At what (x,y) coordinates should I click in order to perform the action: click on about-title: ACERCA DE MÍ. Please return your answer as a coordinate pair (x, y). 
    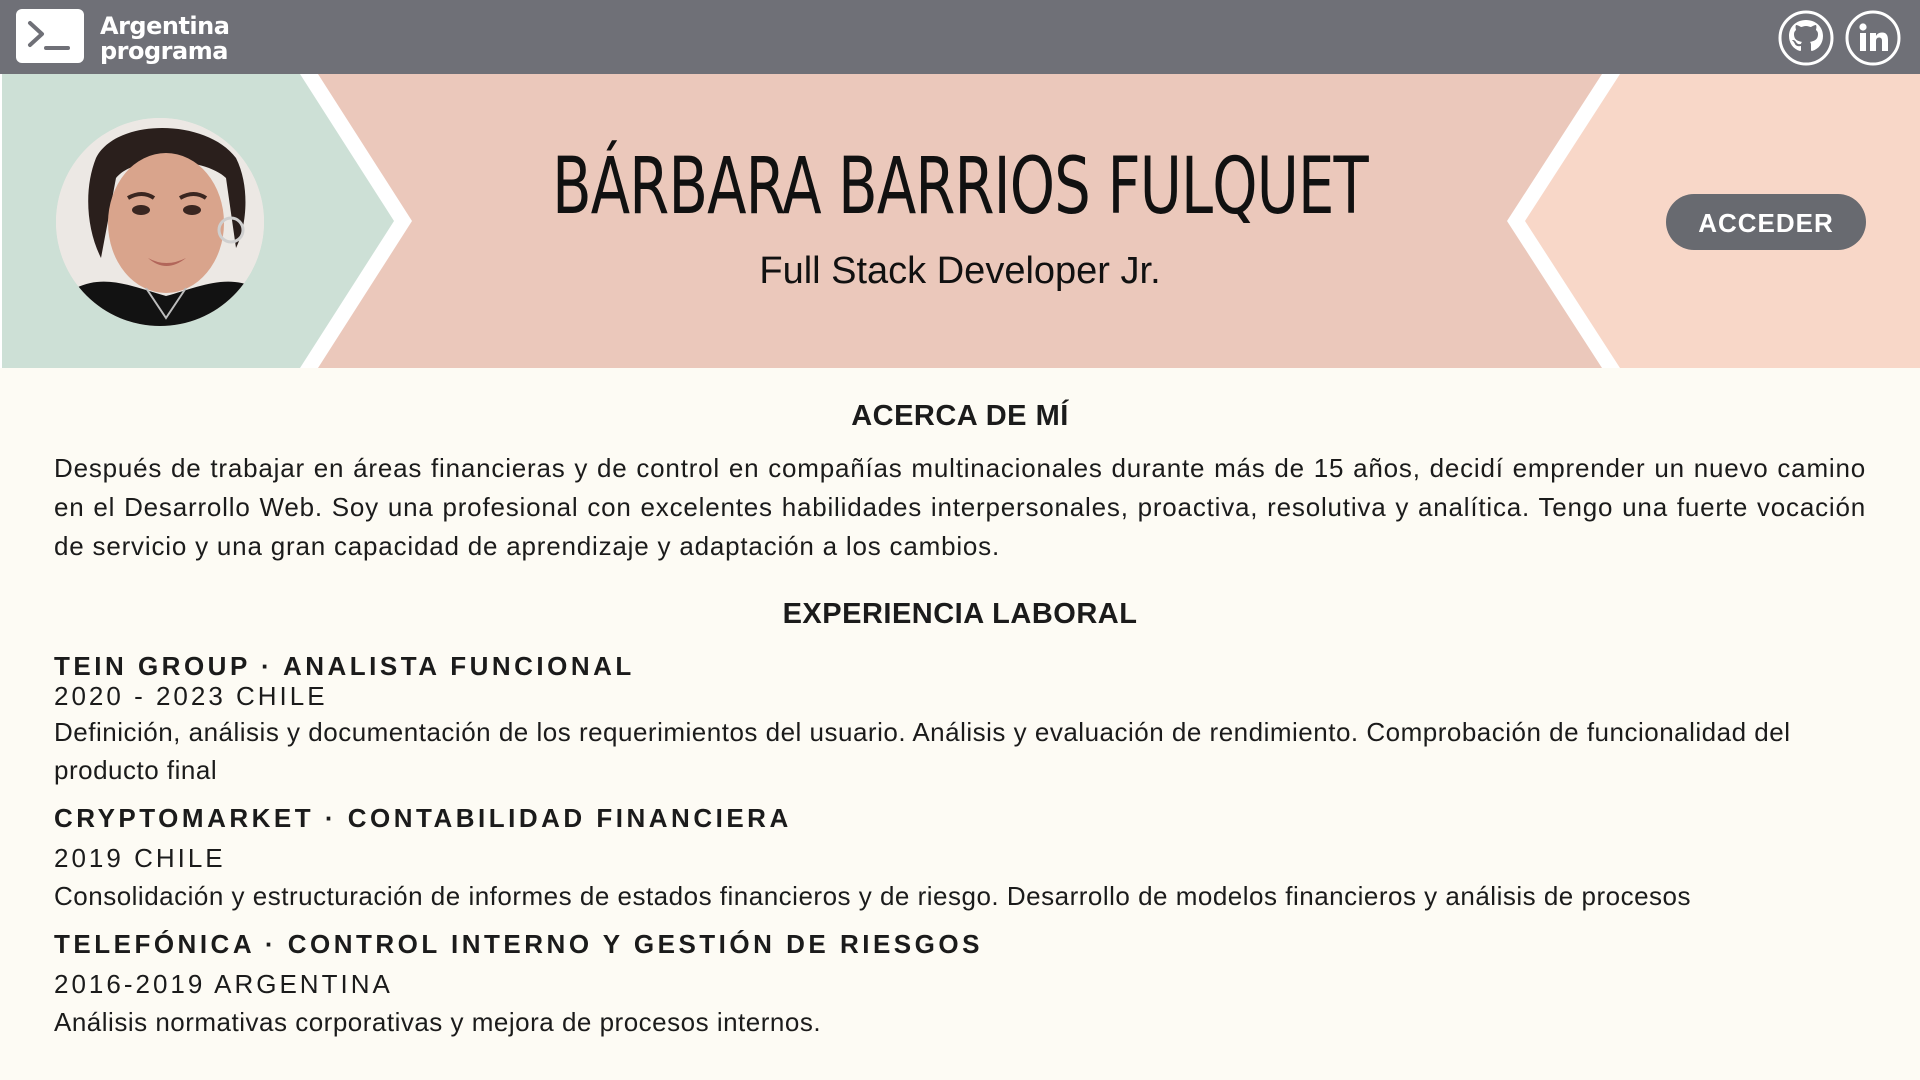
    Looking at the image, I should click on (960, 416).